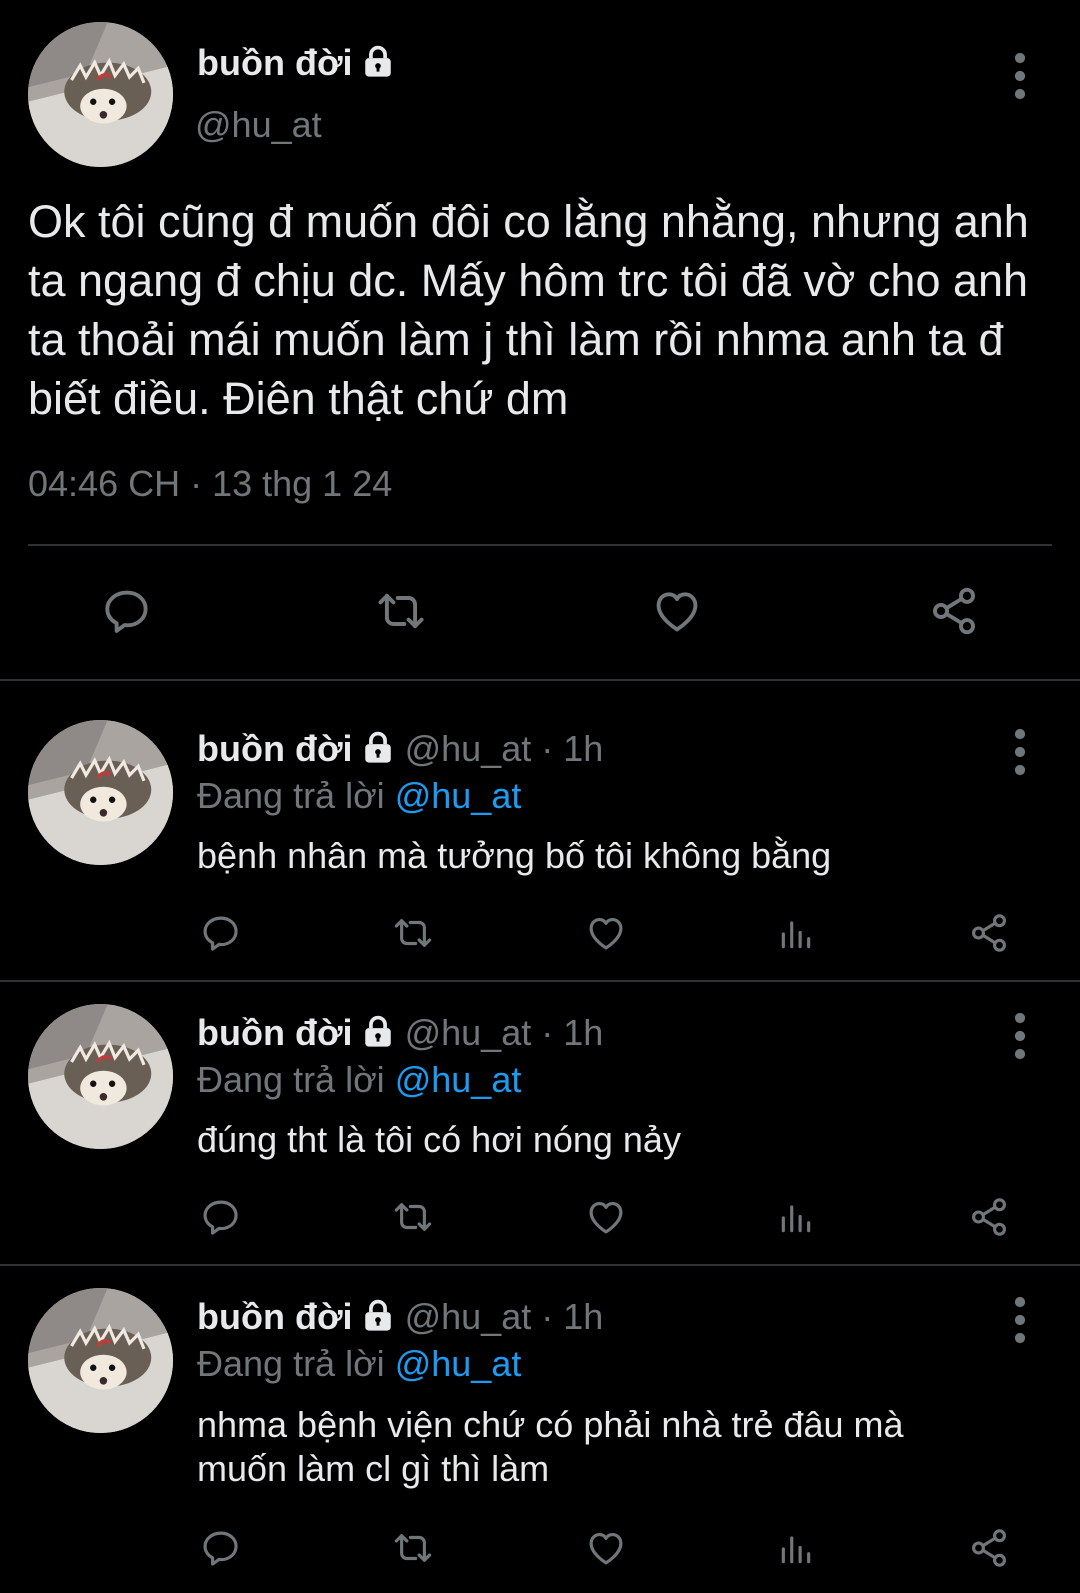 Image resolution: width=1080 pixels, height=1593 pixels. Describe the element at coordinates (439, 1139) in the screenshot. I see `reply-text: đúng tht là tôi có hơi nóng nảy` at that location.